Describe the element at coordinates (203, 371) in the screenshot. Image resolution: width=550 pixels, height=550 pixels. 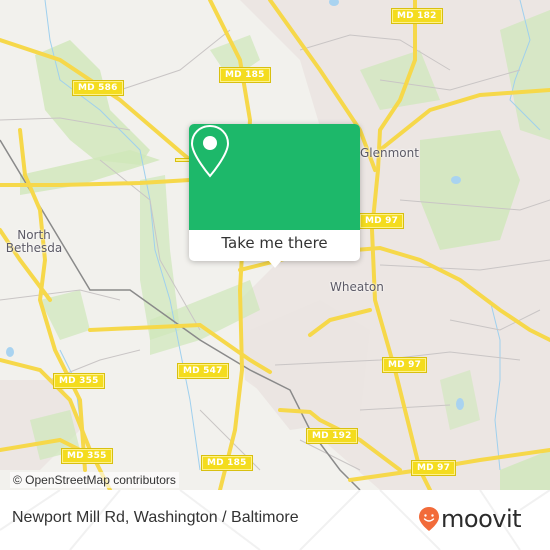
I see `road-shield-md-547: MD 547` at that location.